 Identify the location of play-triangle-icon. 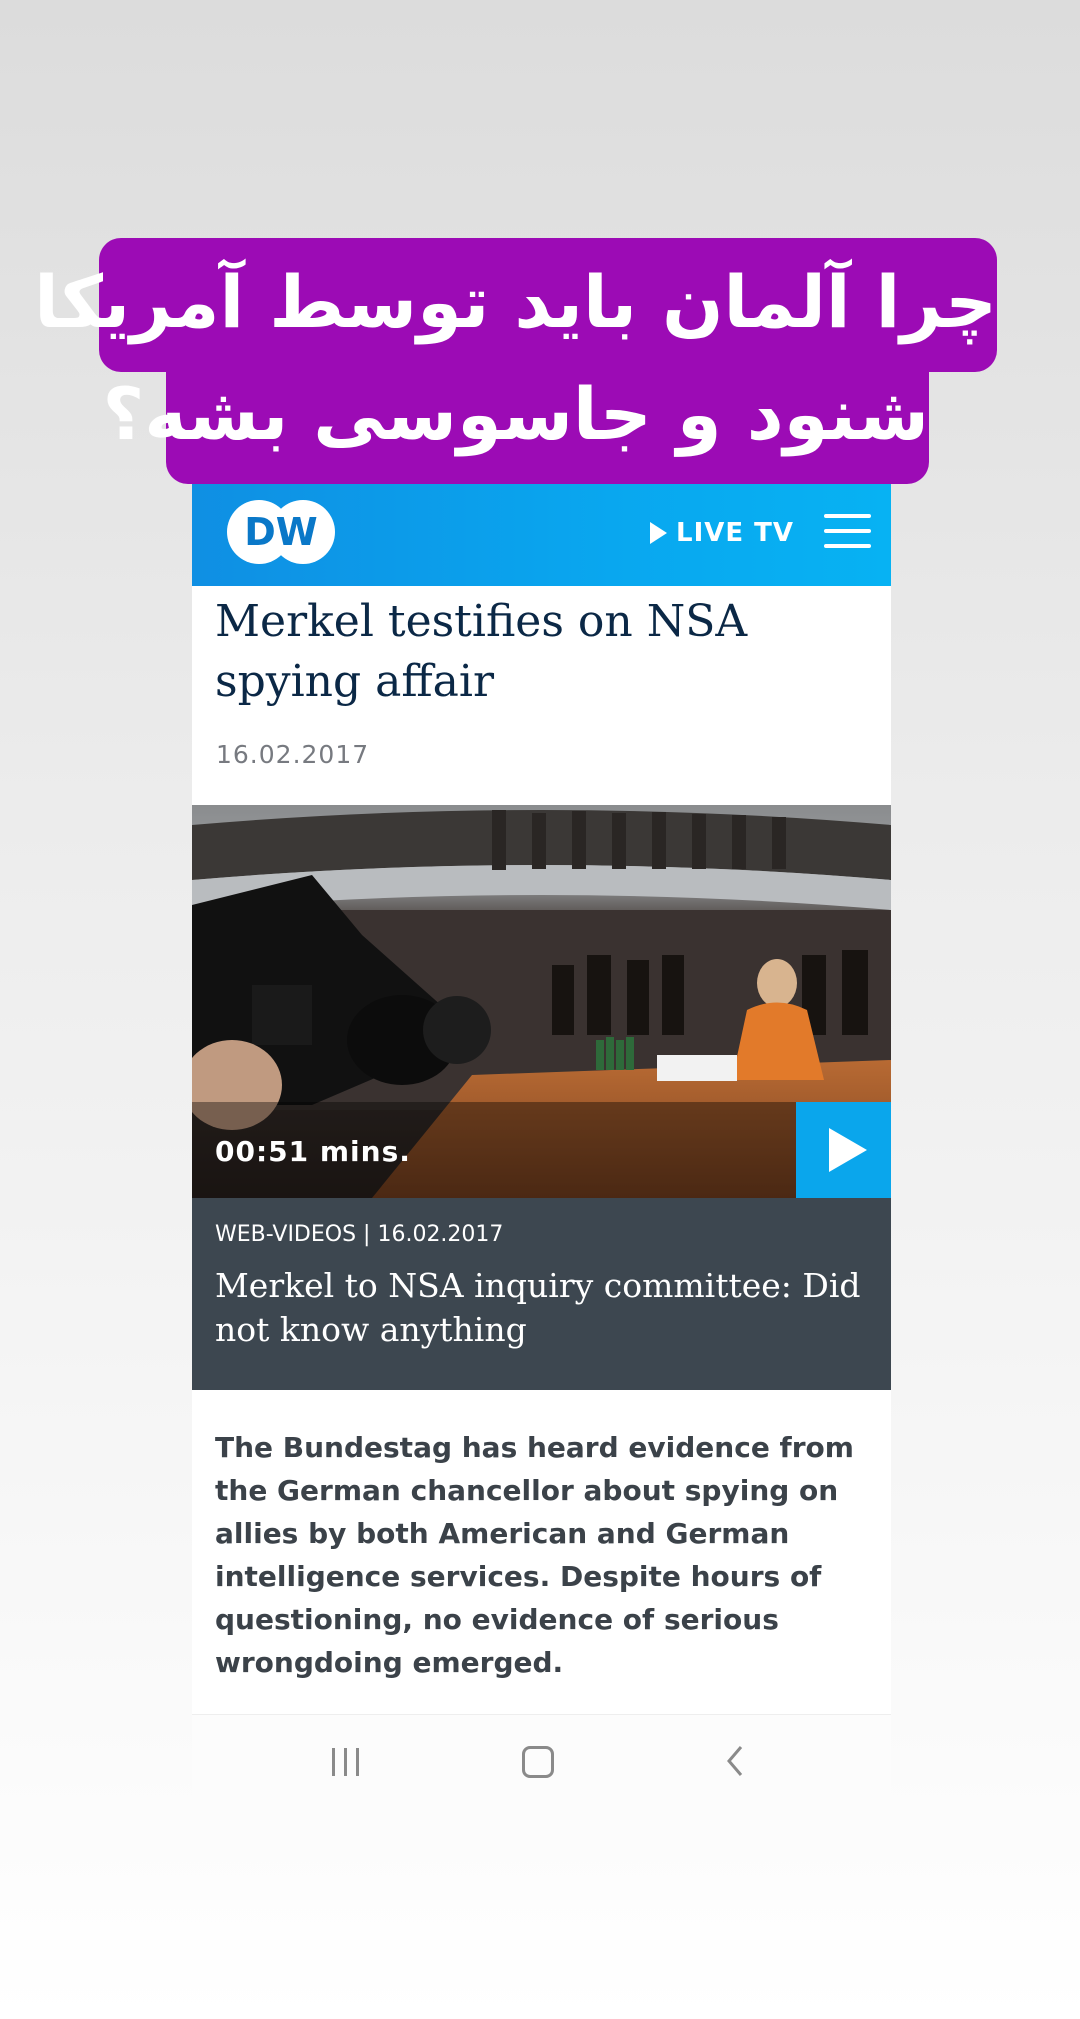
(658, 533).